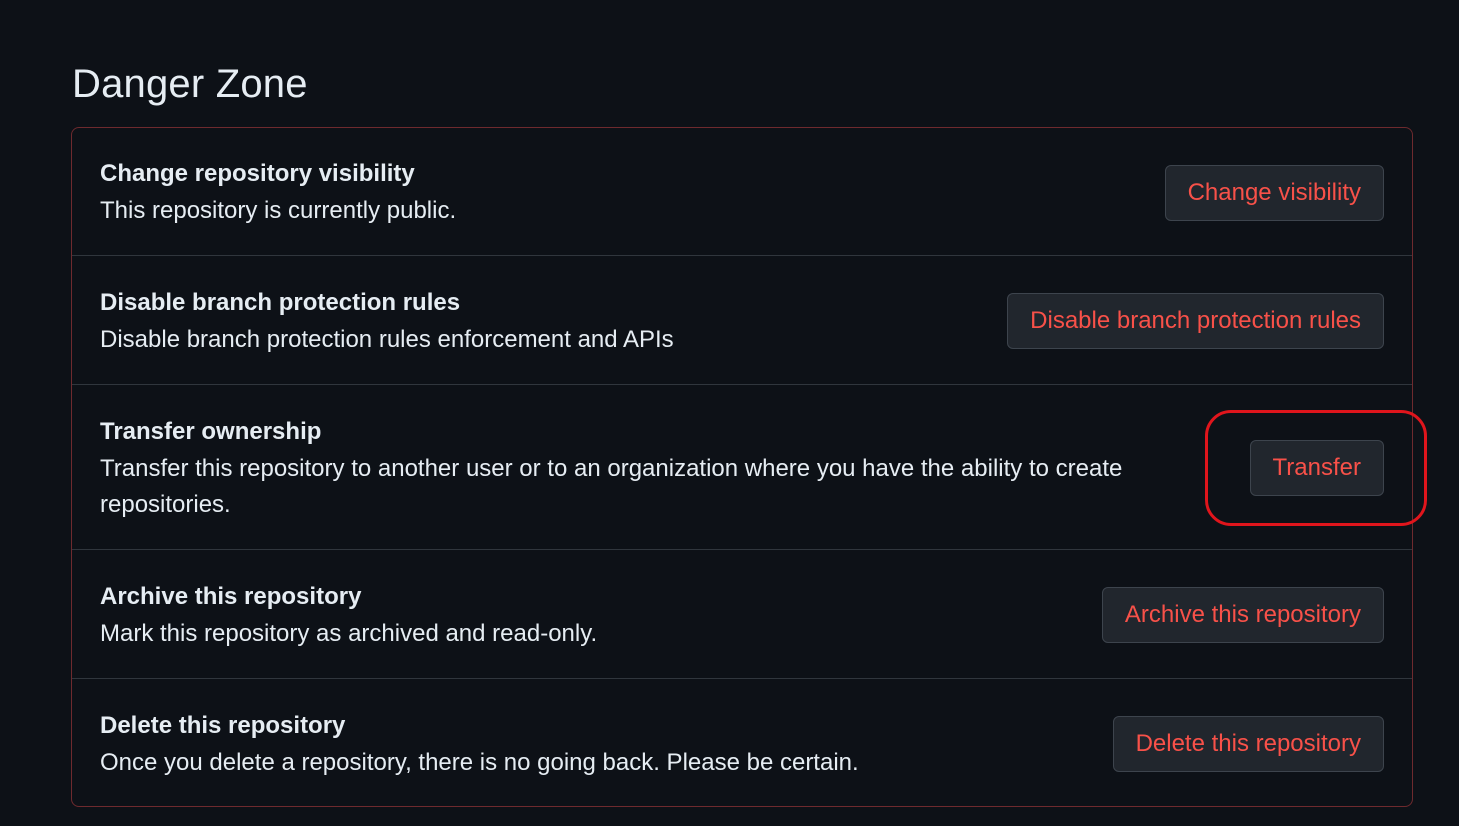 Image resolution: width=1459 pixels, height=826 pixels. I want to click on page-title: Danger Zone, so click(190, 84).